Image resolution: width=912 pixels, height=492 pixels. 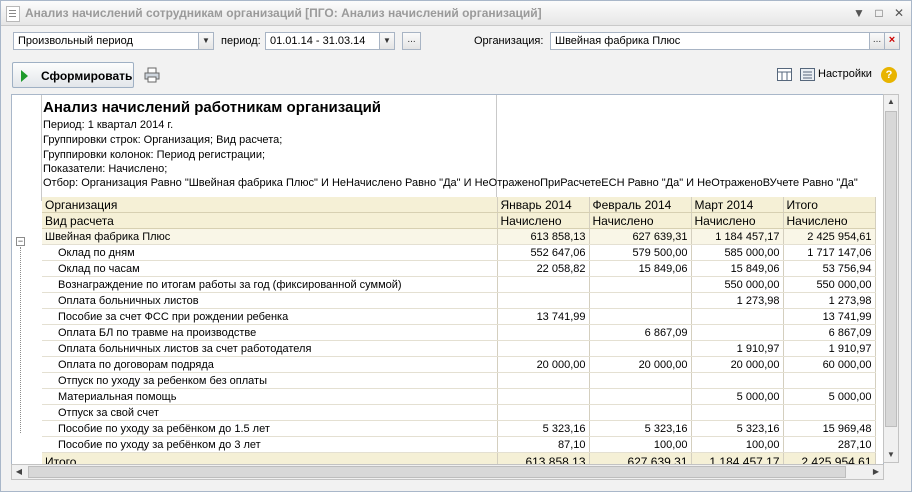 What do you see at coordinates (19, 472) in the screenshot?
I see `scroll-left-icon: ◀` at bounding box center [19, 472].